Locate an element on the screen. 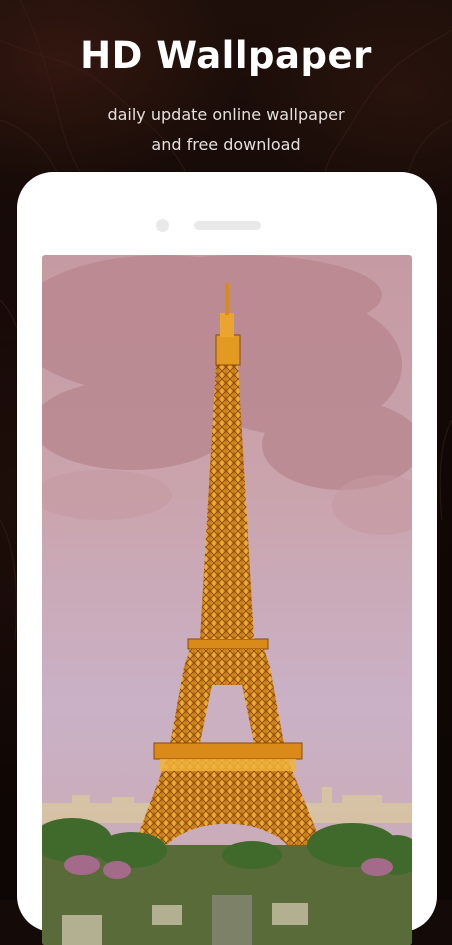  phone-speaker is located at coordinates (227, 225).